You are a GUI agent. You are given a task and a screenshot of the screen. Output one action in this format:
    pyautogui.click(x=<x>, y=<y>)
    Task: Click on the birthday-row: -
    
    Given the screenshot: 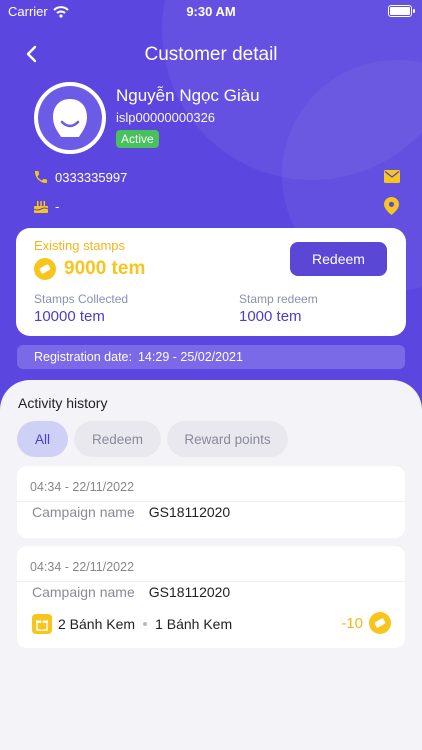 What is the action you would take?
    pyautogui.click(x=46, y=206)
    